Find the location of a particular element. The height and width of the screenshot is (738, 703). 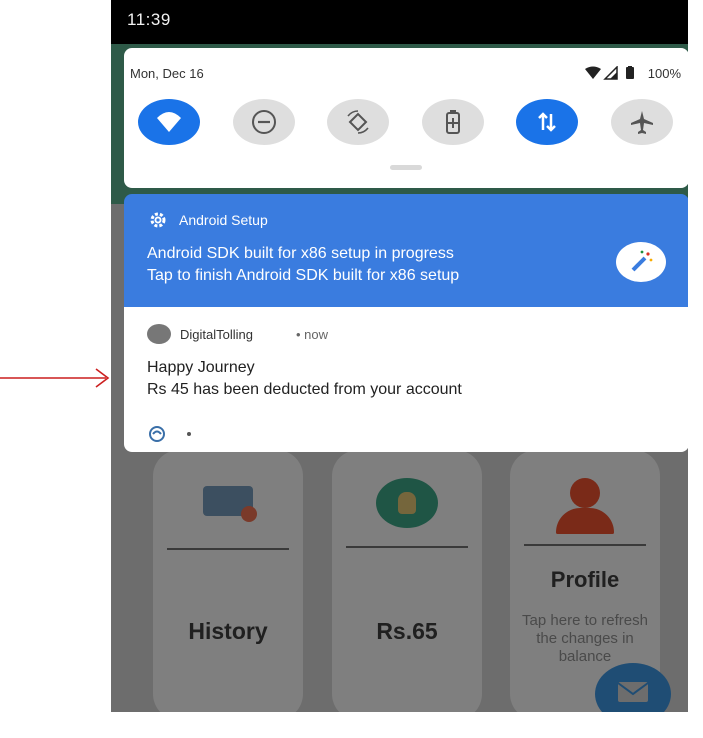

auto-rotate-icon is located at coordinates (358, 122).